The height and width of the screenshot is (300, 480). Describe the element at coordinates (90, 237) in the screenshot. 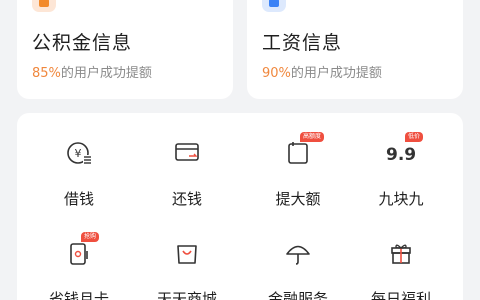

I see `rush-buy-badge: 抢购` at that location.